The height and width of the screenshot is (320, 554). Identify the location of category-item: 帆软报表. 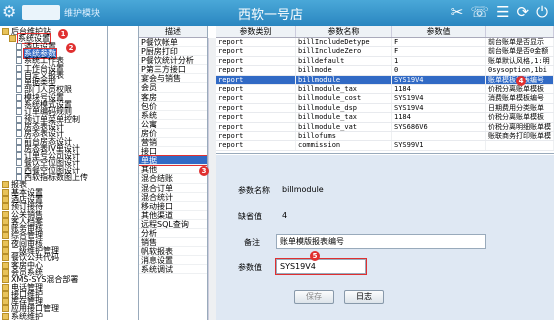
(173, 252).